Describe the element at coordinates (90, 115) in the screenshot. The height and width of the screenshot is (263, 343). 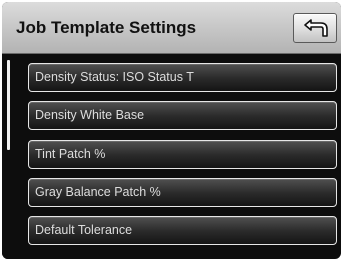
I see `menu-item-label: Density White Base` at that location.